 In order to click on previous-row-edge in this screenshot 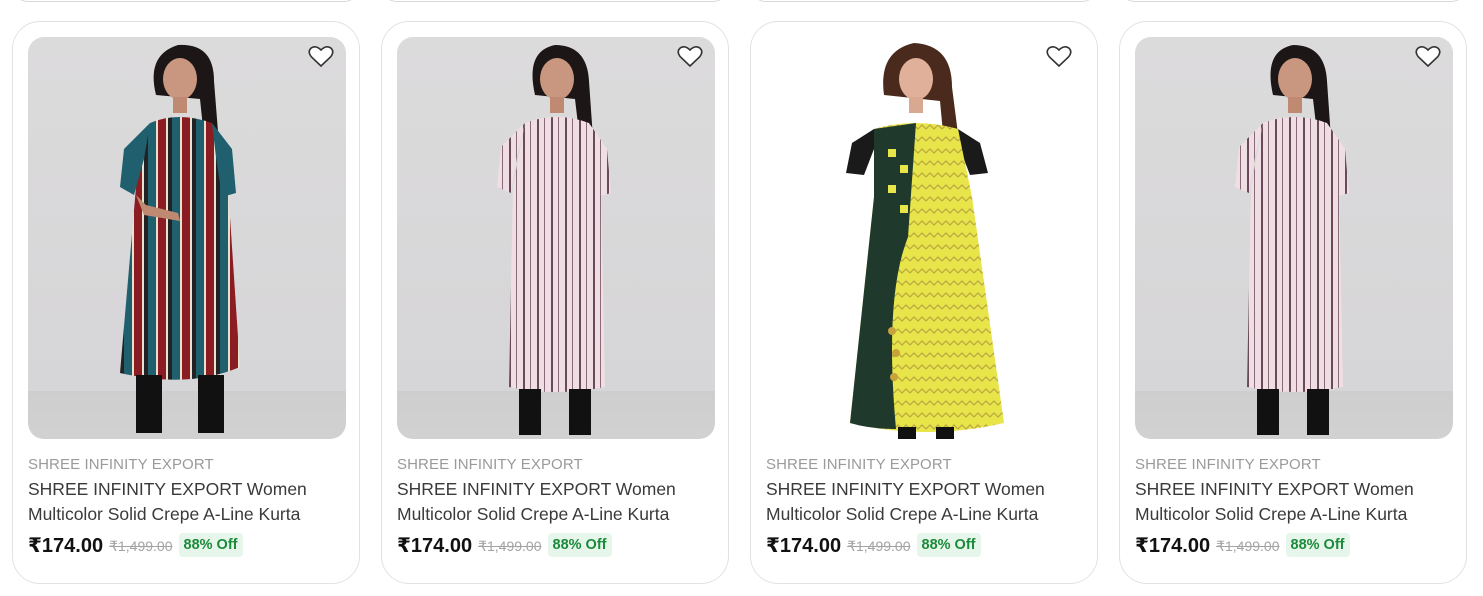, I will do `click(741, 3)`.